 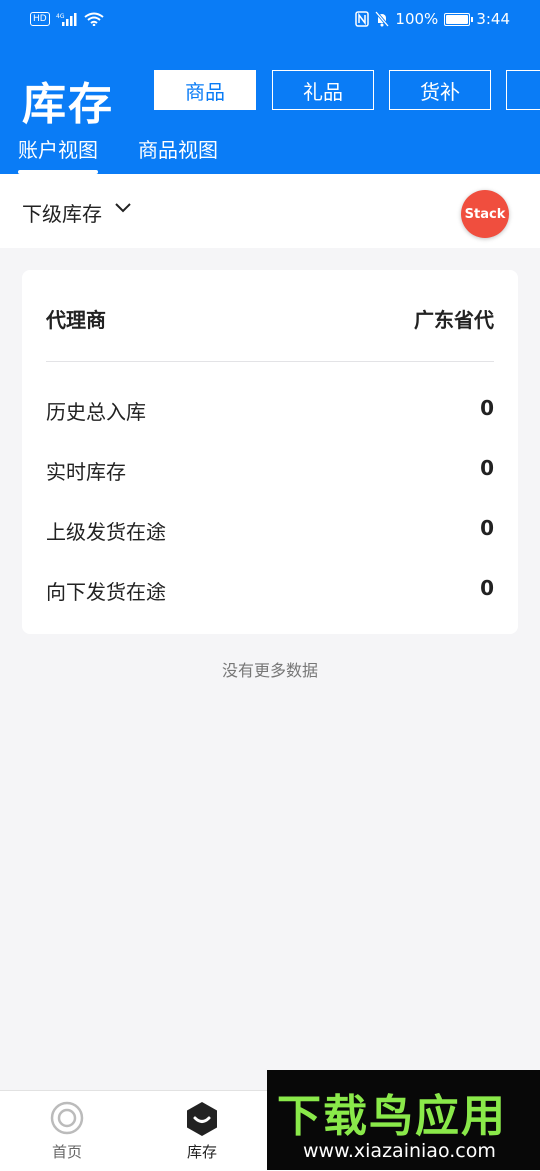 I want to click on subtab-account-view: 账户视图, so click(x=58, y=154).